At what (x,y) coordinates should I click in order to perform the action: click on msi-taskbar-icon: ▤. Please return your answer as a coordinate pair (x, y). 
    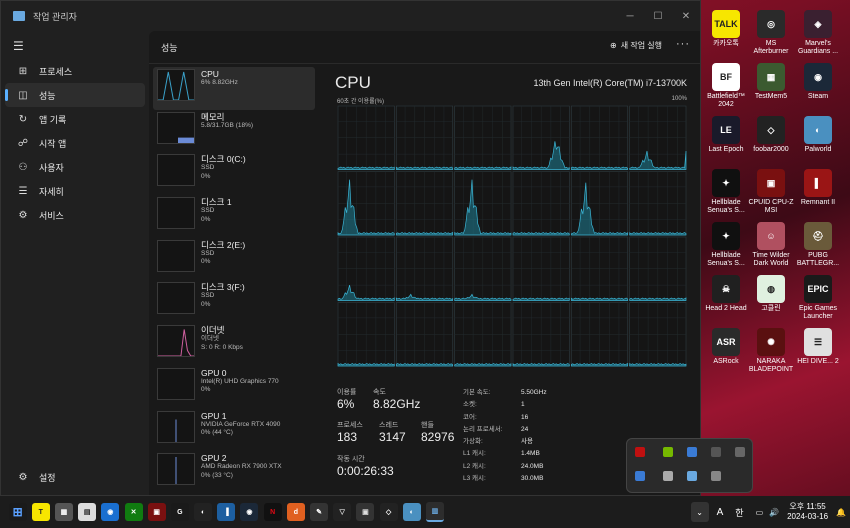
    Looking at the image, I should click on (87, 512).